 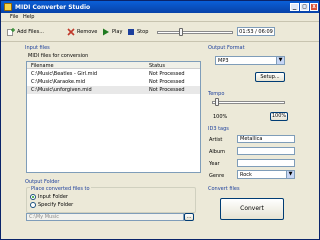 What do you see at coordinates (113, 65) in the screenshot?
I see `file-list-header: Filename Status` at bounding box center [113, 65].